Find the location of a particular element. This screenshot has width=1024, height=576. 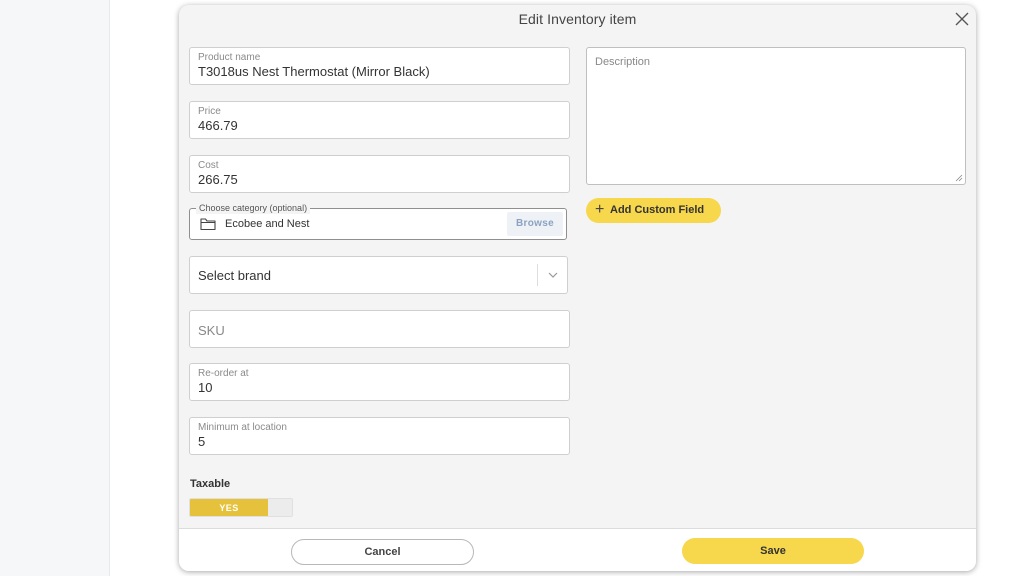

select-divider is located at coordinates (537, 275).